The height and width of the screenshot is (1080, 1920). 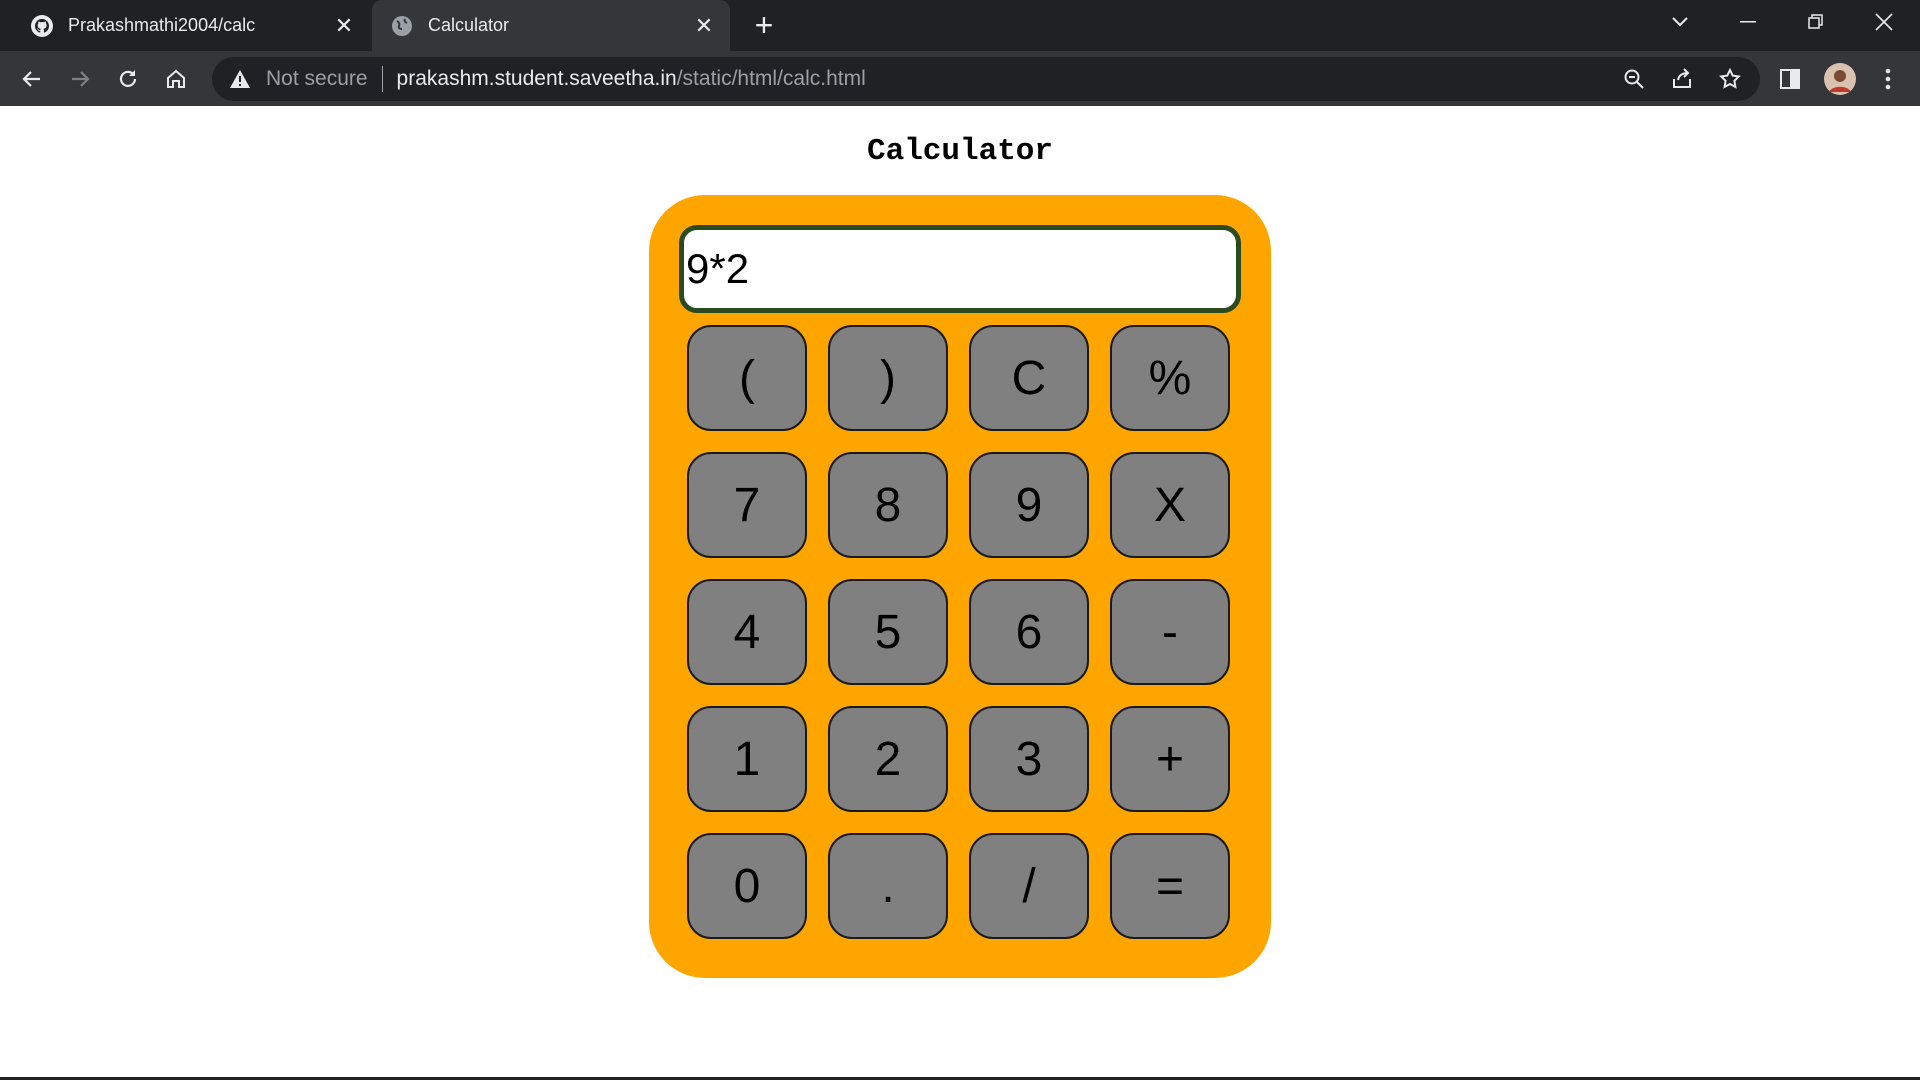 I want to click on bookmark-star-icon, so click(x=1730, y=79).